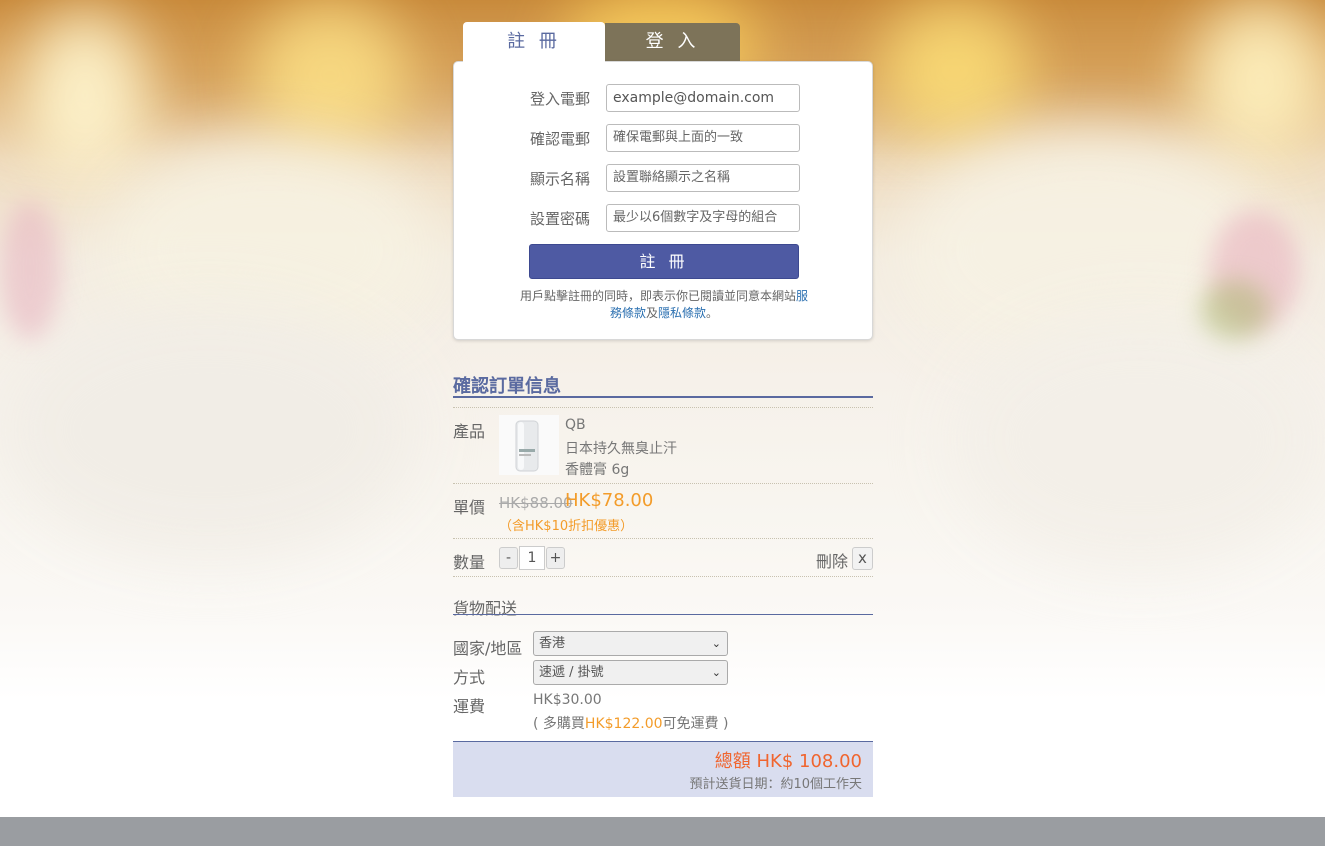  Describe the element at coordinates (488, 648) in the screenshot. I see `country-label: 國家/地區` at that location.